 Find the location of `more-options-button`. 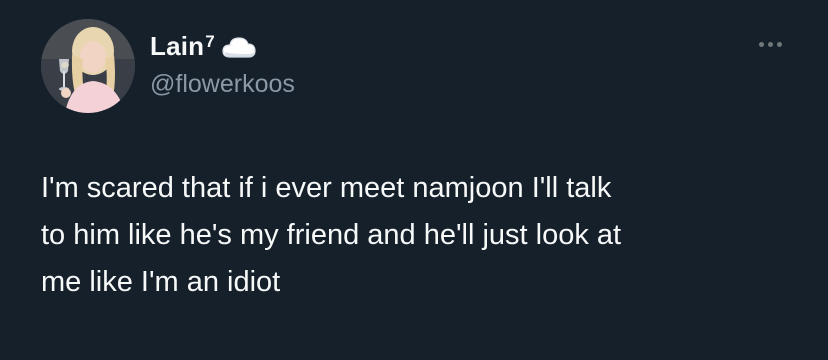

more-options-button is located at coordinates (770, 44).